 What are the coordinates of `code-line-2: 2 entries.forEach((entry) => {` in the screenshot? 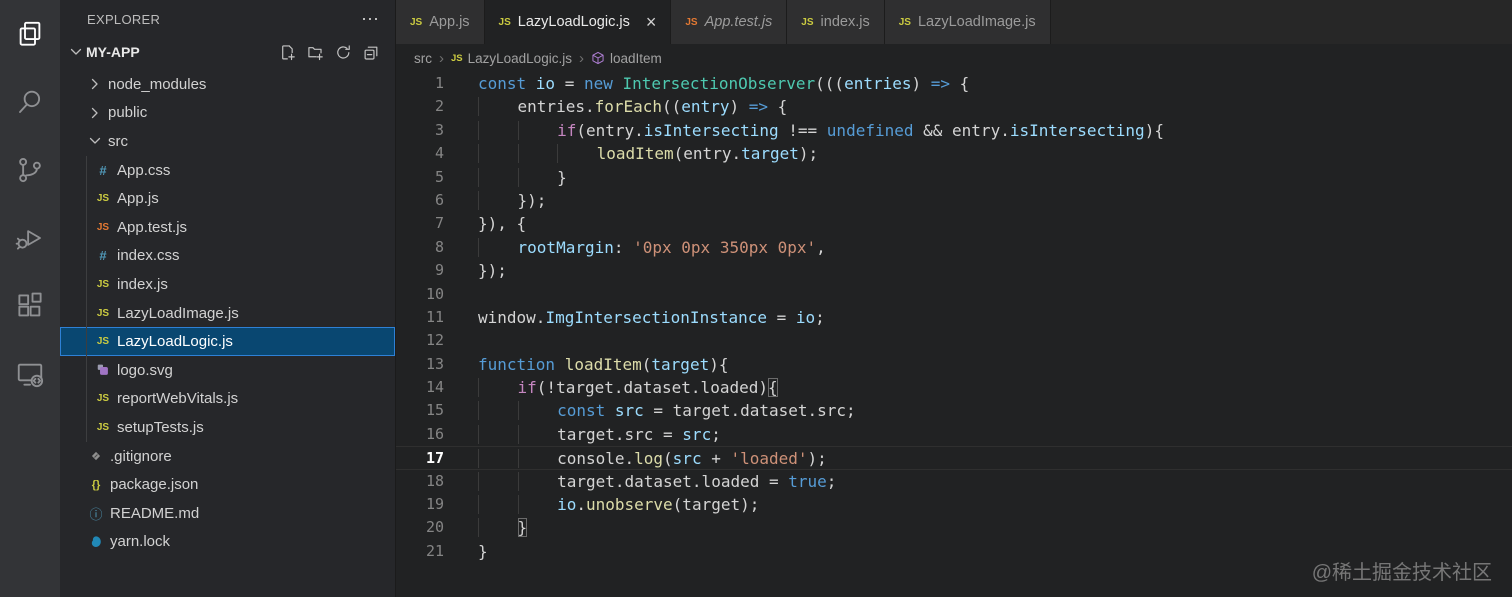 It's located at (954, 106).